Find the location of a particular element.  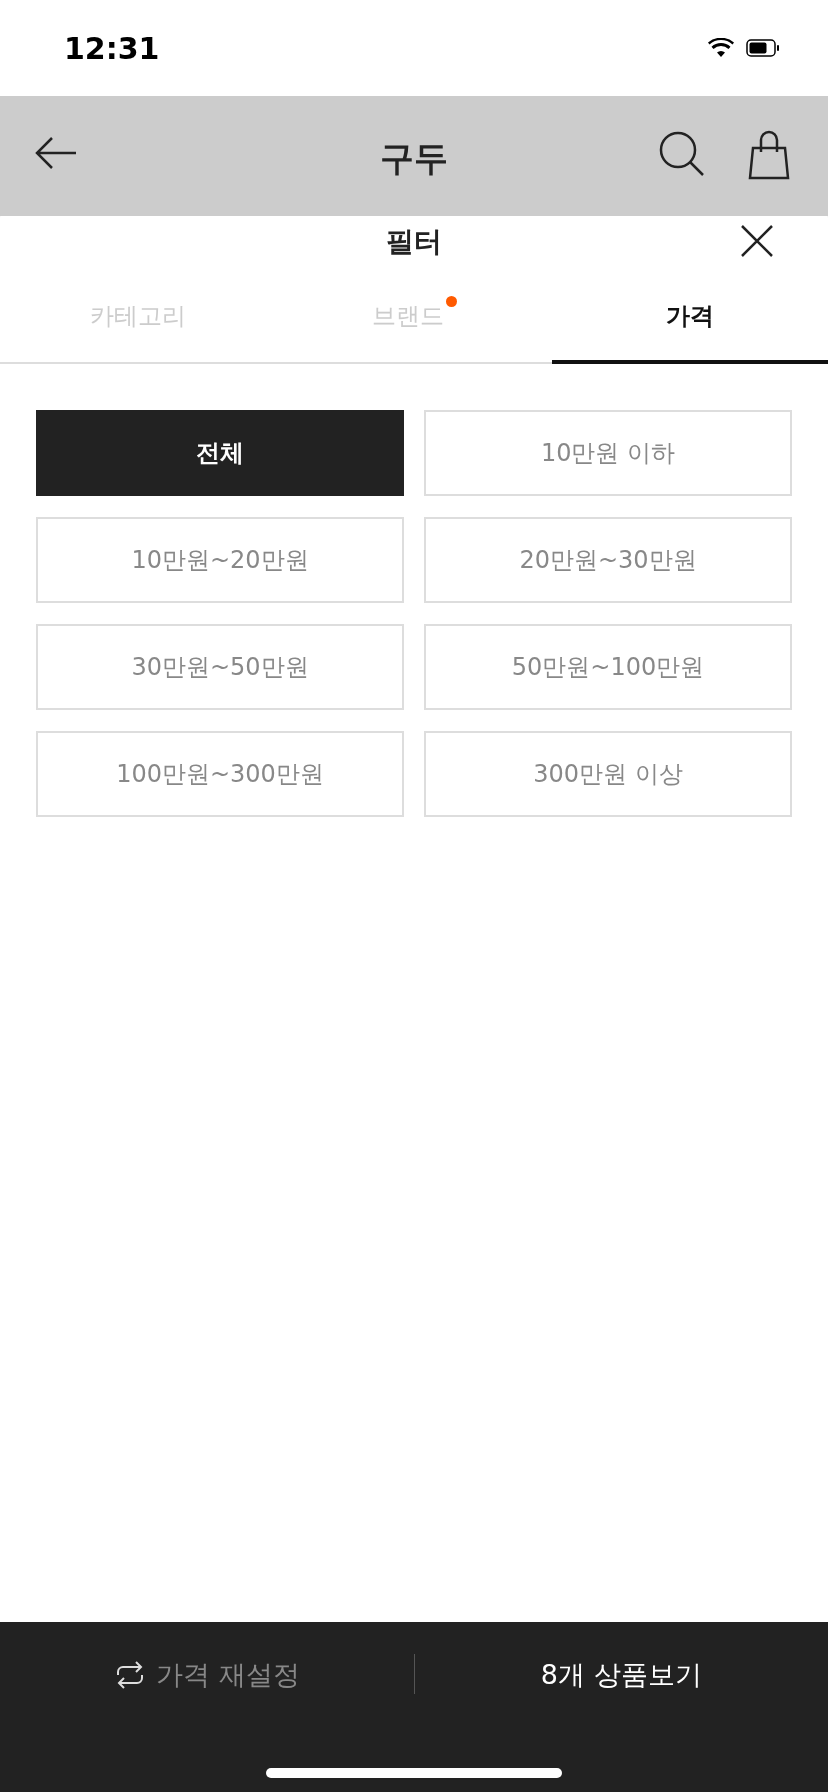

wifi-icon is located at coordinates (721, 48).